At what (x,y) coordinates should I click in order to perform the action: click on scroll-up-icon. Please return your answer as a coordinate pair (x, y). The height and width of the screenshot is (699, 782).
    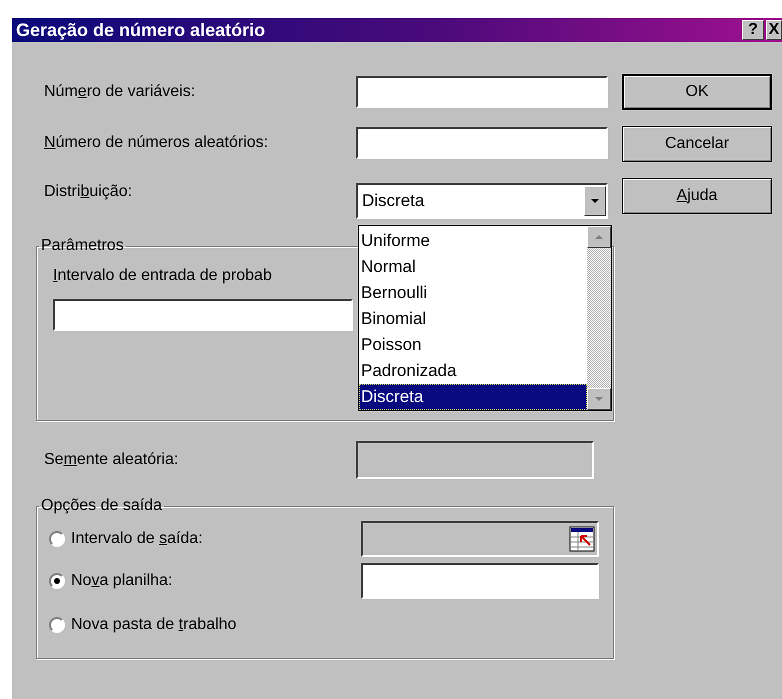
    Looking at the image, I should click on (599, 237).